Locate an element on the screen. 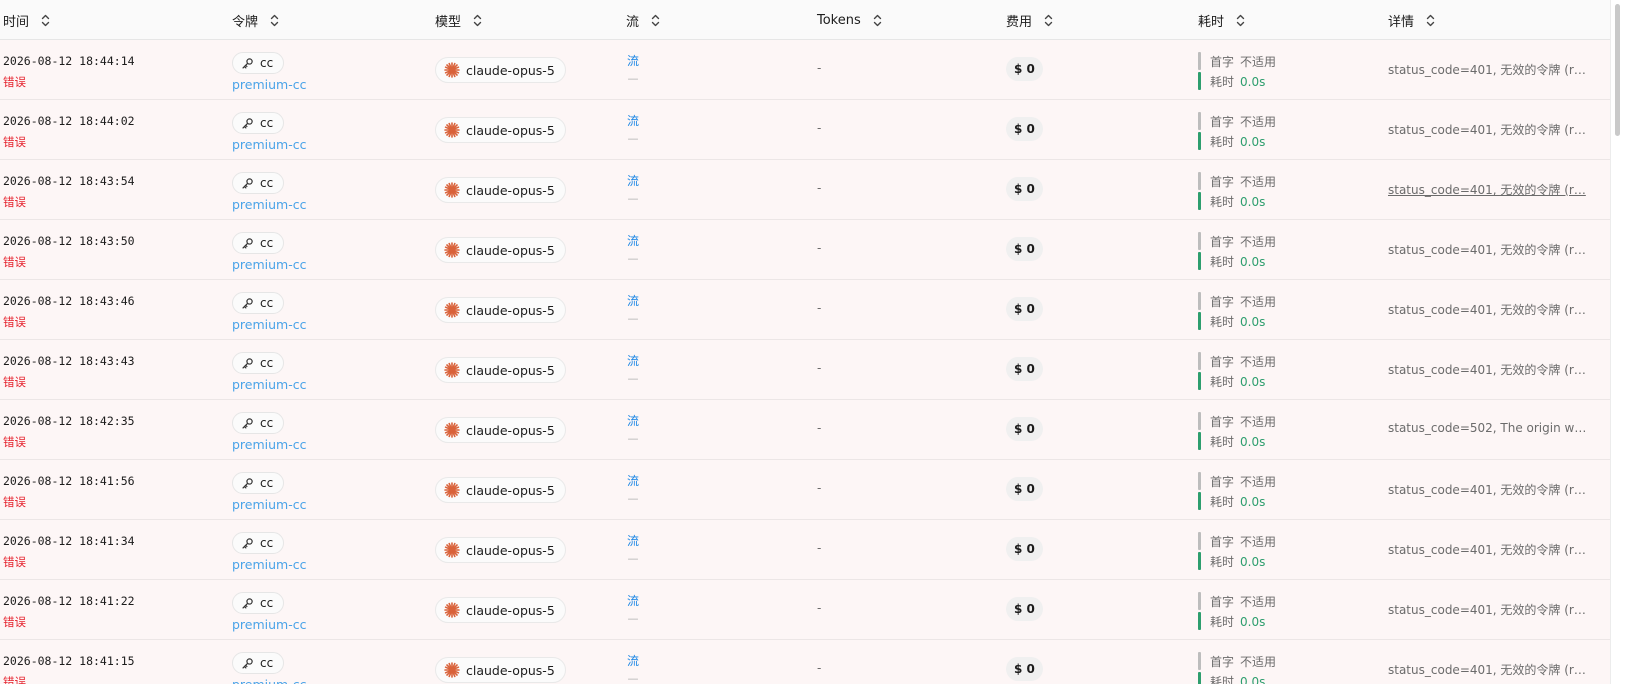  timestamp: 2026-08-12 18:41:56 is located at coordinates (69, 481).